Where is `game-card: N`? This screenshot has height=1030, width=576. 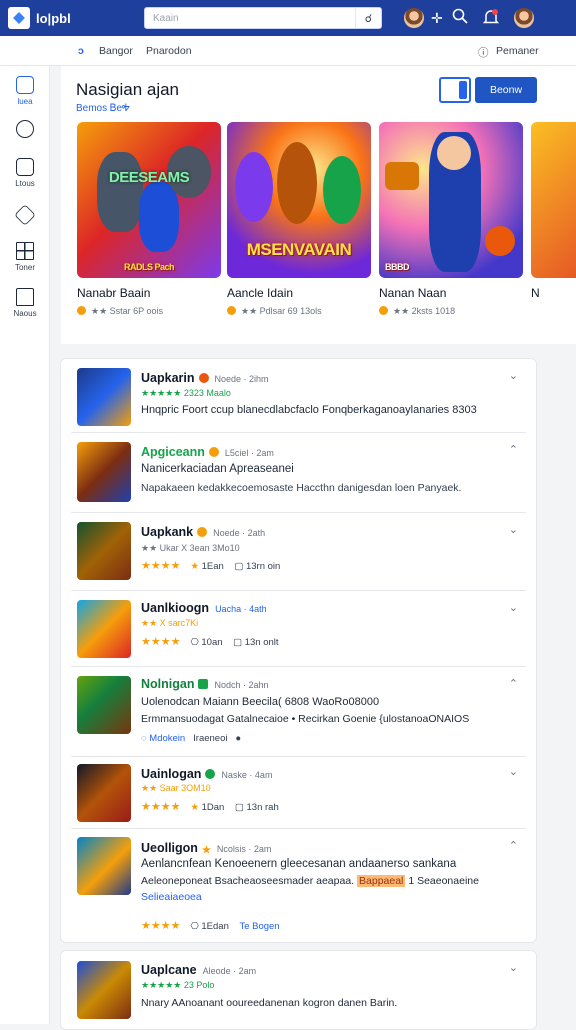
game-card: N is located at coordinates (553, 211).